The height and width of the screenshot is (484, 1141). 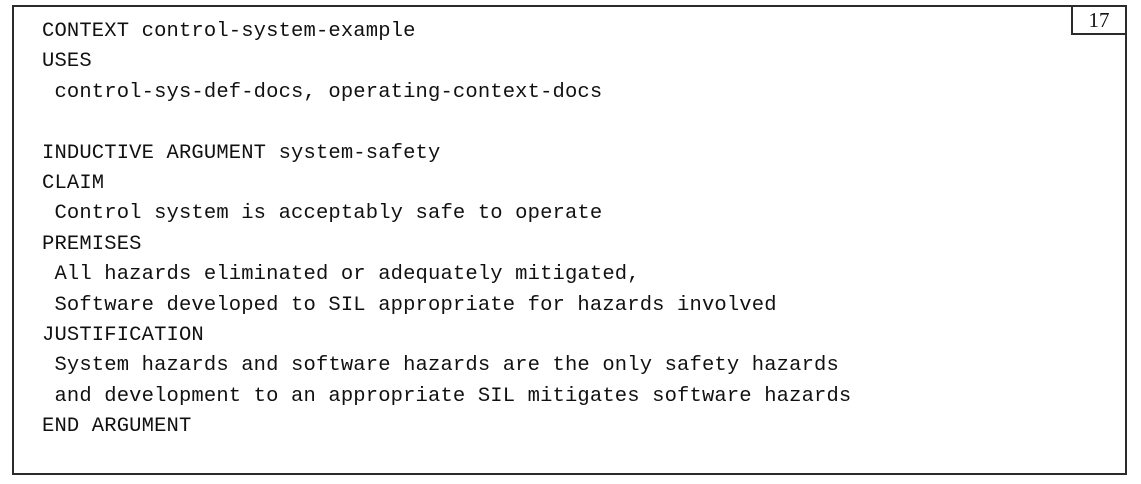 I want to click on premises-keyword: PREMISES, so click(x=92, y=244).